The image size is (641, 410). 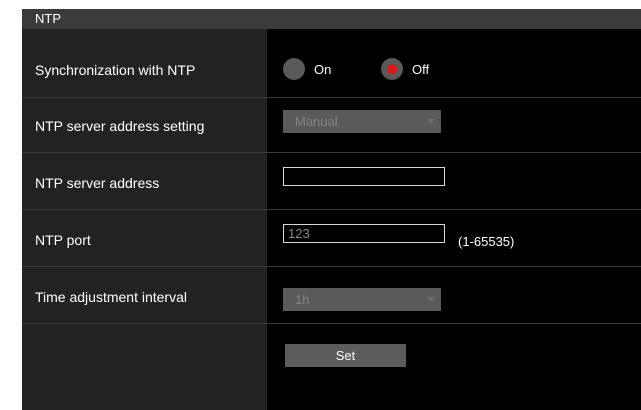 What do you see at coordinates (345, 355) in the screenshot?
I see `set-button: Set` at bounding box center [345, 355].